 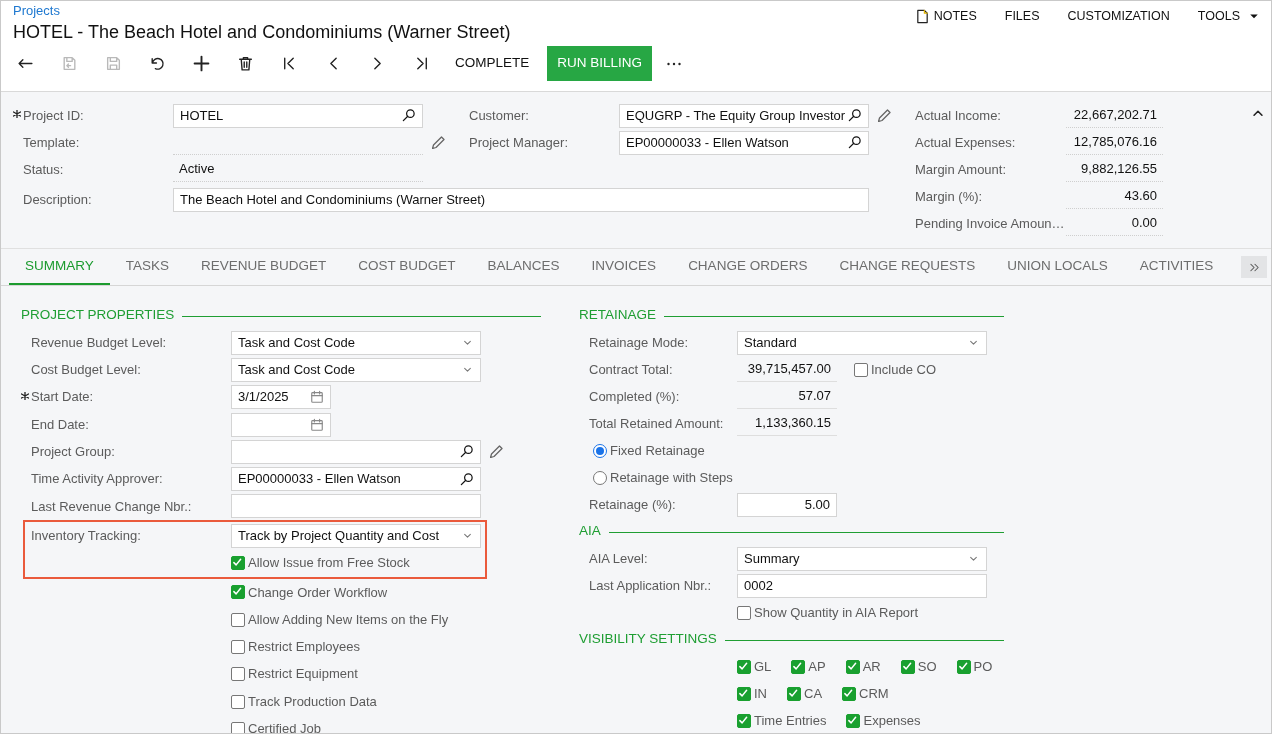 I want to click on checkbox-label: GL, so click(x=763, y=666).